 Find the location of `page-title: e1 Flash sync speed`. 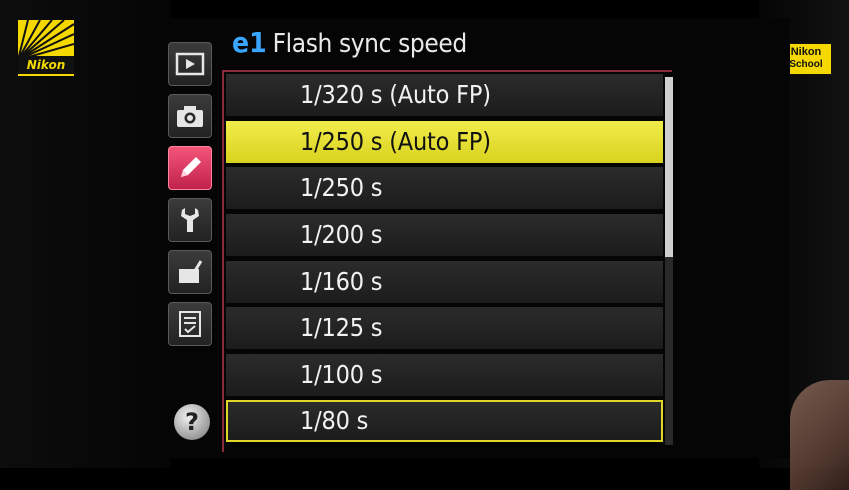

page-title: e1 Flash sync speed is located at coordinates (349, 43).